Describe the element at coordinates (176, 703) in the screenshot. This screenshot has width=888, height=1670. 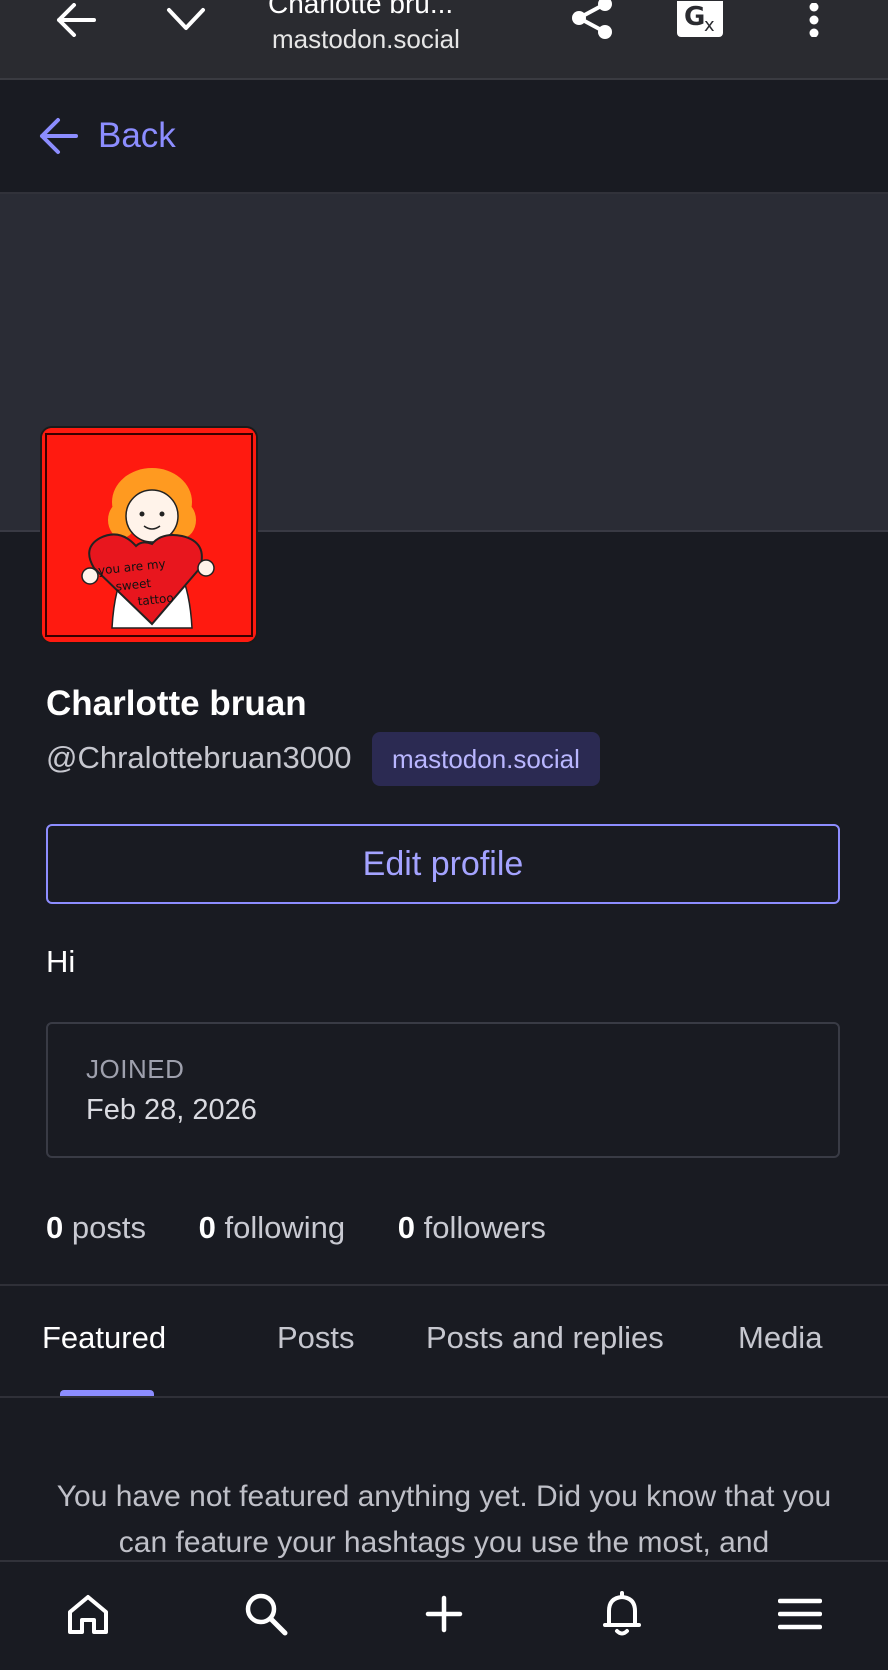
I see `display-name: Charlotte bruan` at that location.